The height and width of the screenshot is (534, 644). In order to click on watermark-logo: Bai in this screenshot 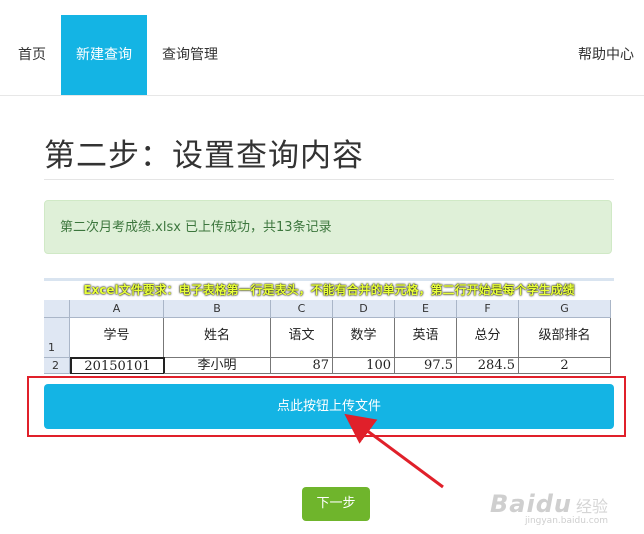, I will do `click(513, 504)`.